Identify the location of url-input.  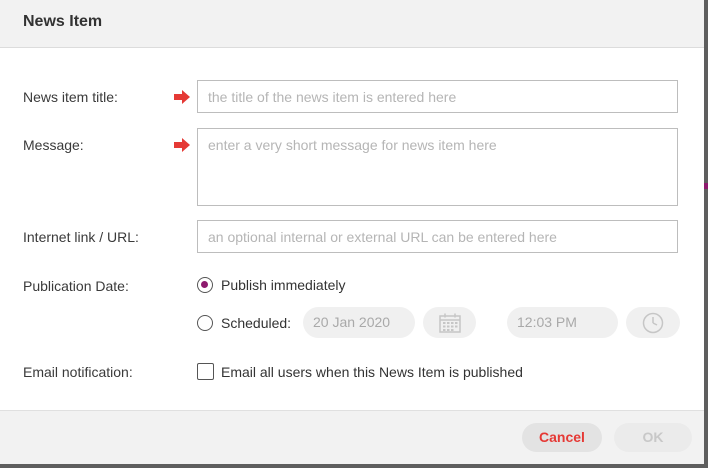
(437, 236).